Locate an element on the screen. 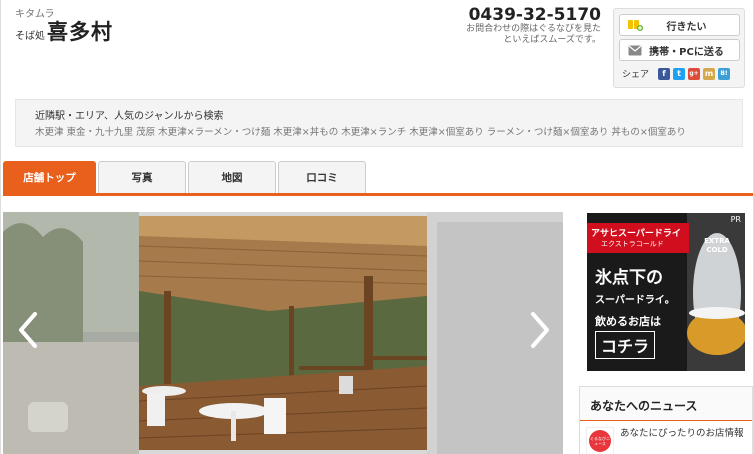 The width and height of the screenshot is (754, 454). want-to-go-button: 行きたい is located at coordinates (679, 25).